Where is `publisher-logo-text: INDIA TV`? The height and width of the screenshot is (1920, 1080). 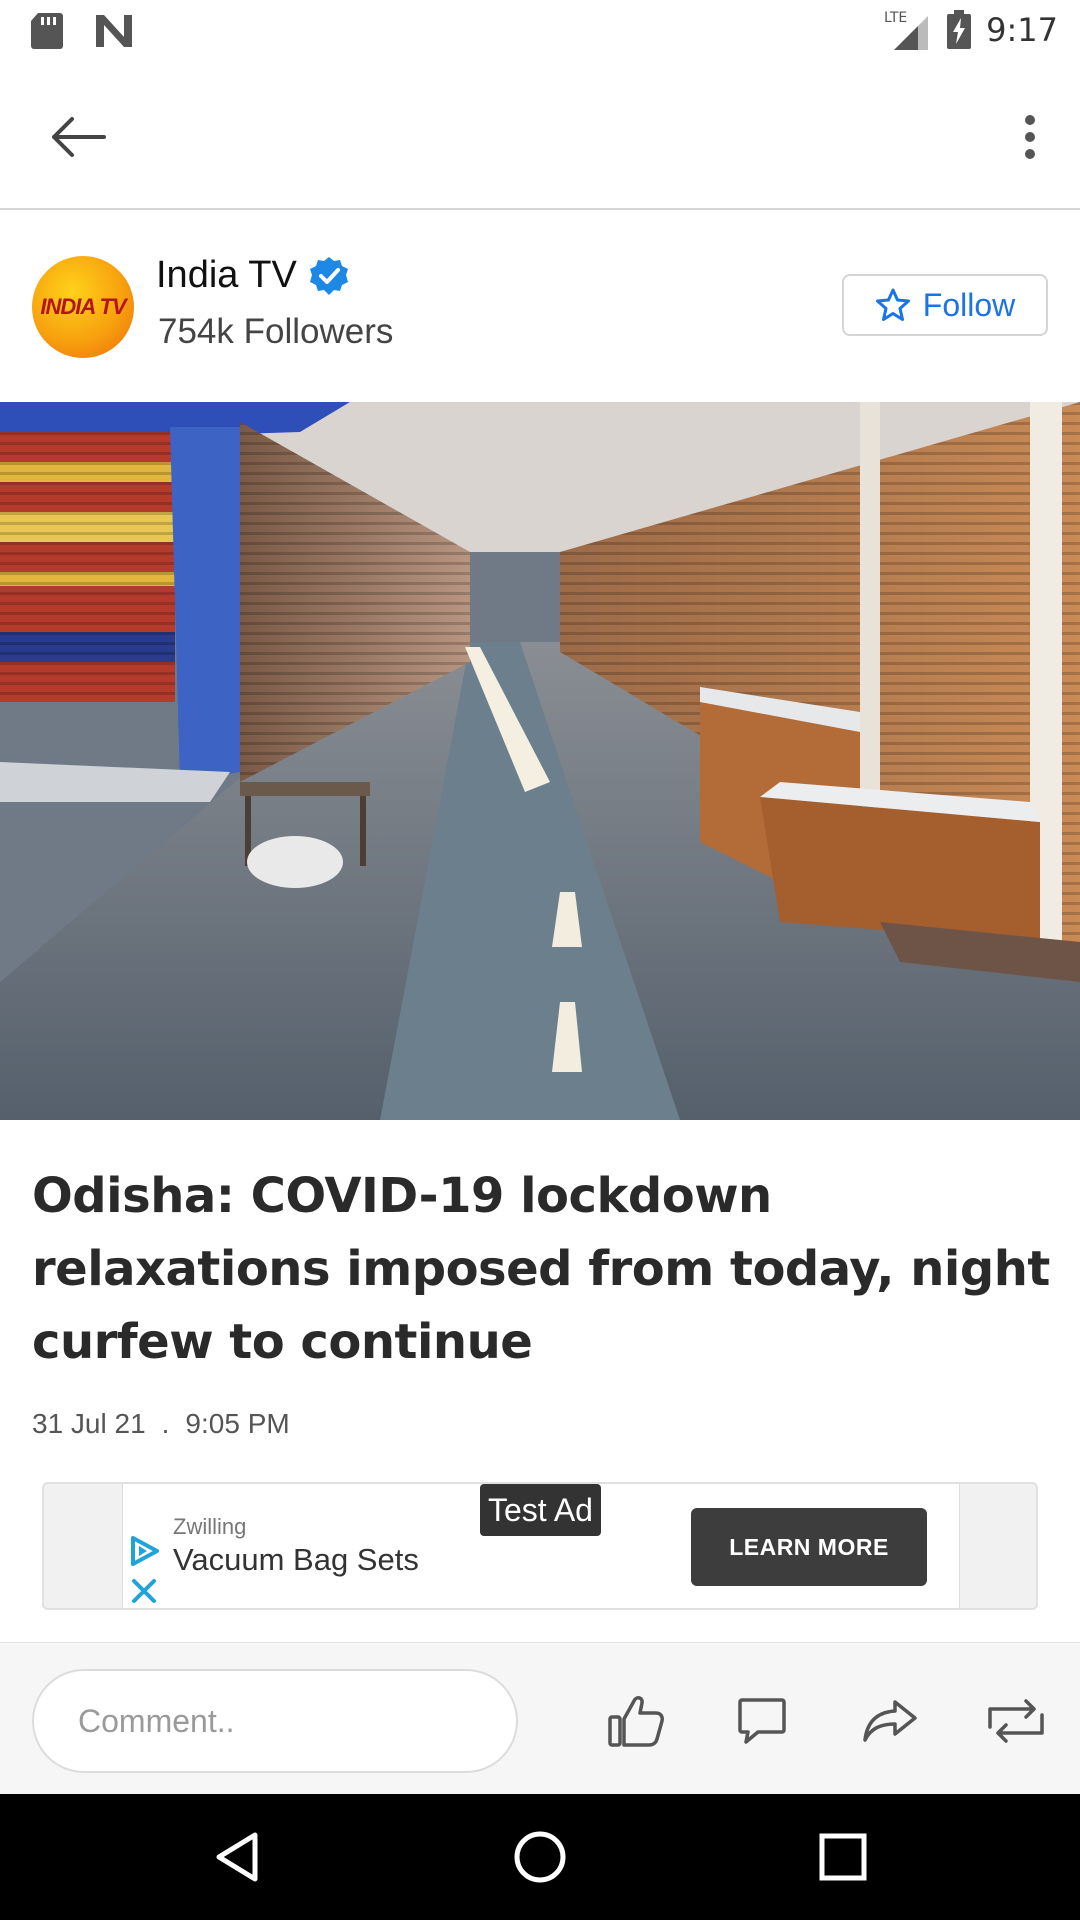 publisher-logo-text: INDIA TV is located at coordinates (83, 306).